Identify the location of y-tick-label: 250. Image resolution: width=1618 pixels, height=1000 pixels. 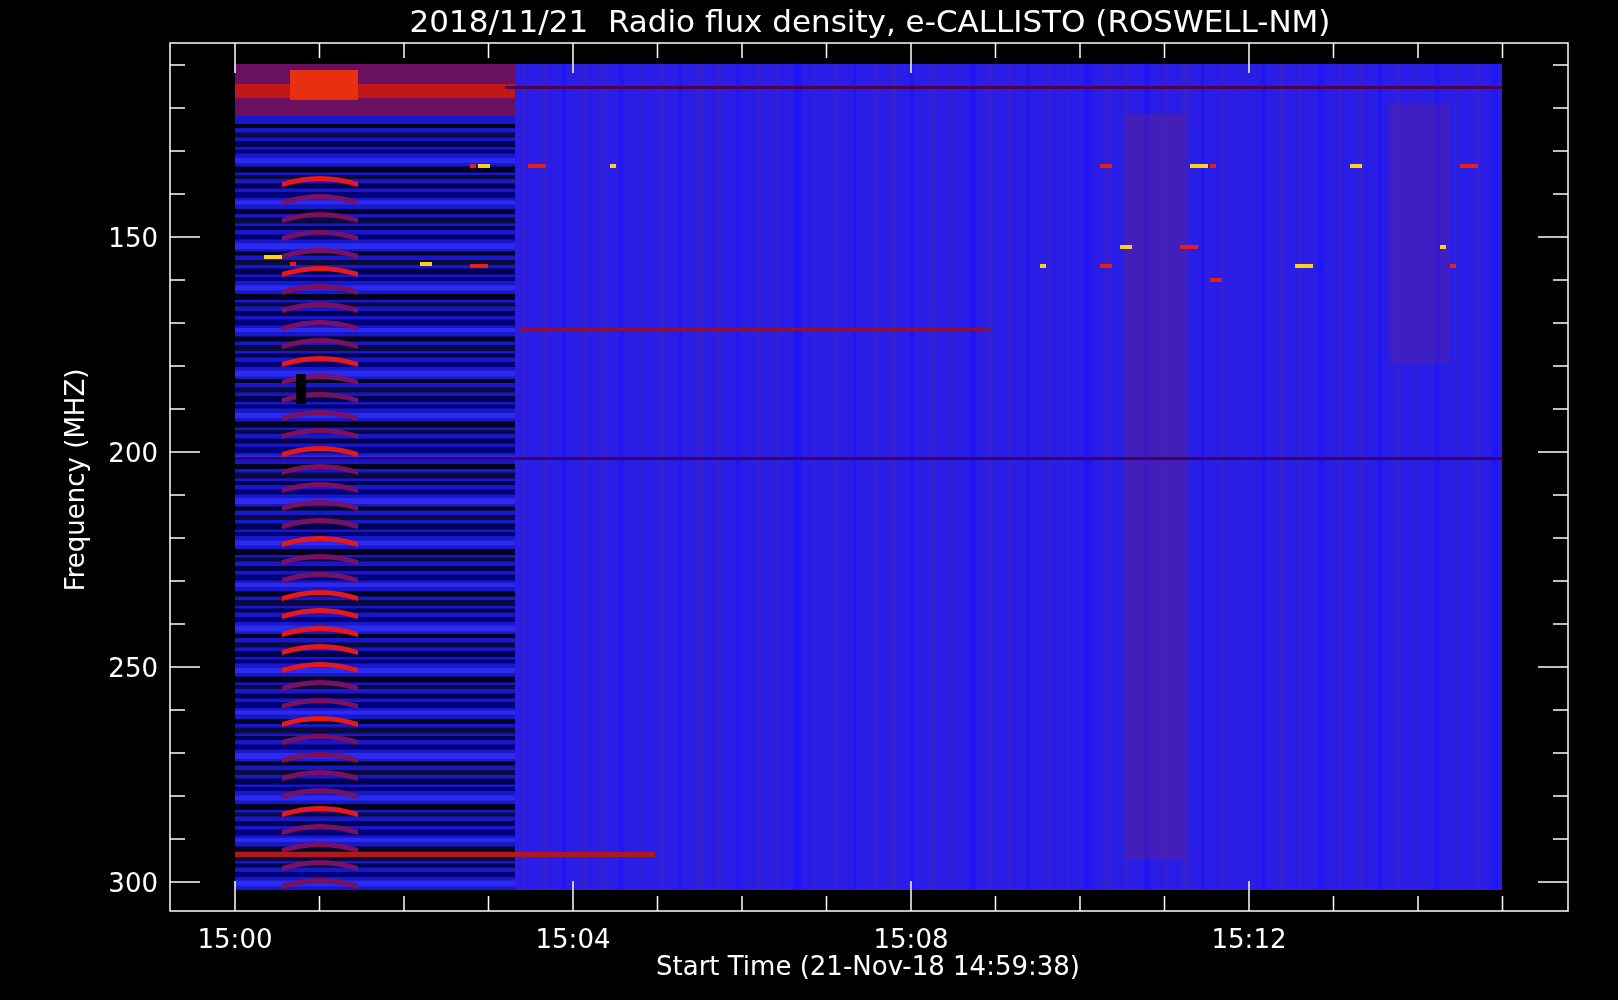
(133, 668).